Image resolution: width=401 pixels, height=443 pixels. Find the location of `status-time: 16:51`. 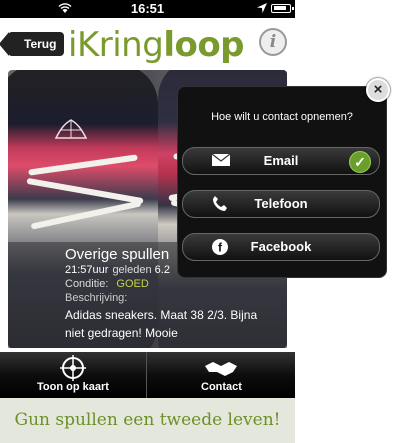

status-time: 16:51 is located at coordinates (147, 8).